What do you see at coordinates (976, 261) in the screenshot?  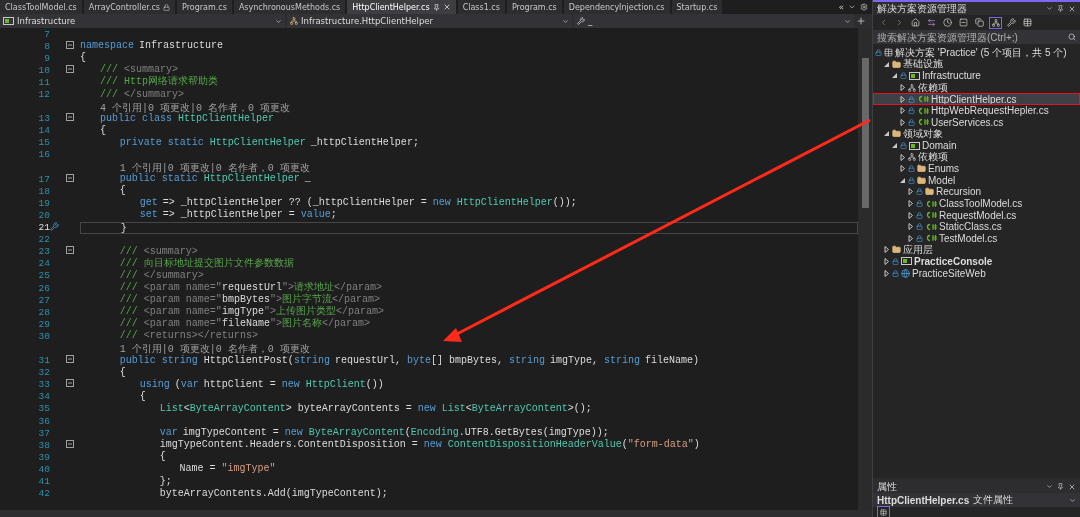 I see `tree-item: PracticeConsole` at bounding box center [976, 261].